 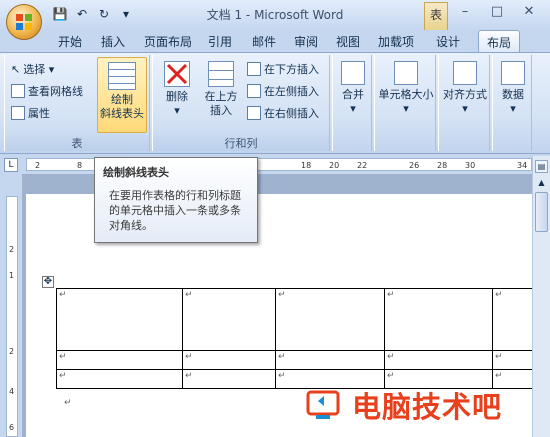 What do you see at coordinates (362, 165) in the screenshot?
I see `ruler-number: 22` at bounding box center [362, 165].